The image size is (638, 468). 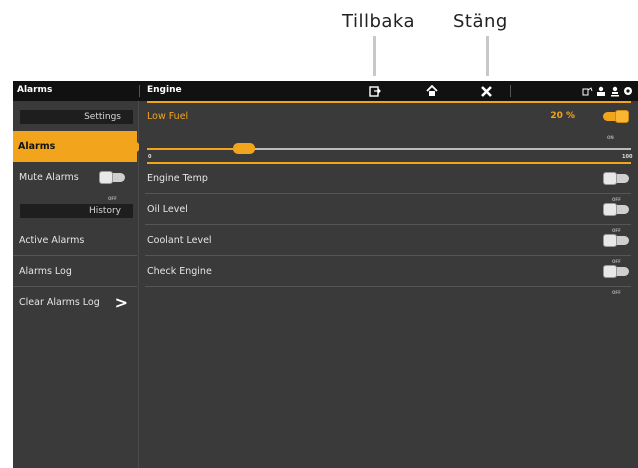 What do you see at coordinates (388, 182) in the screenshot?
I see `engine-temp-row: Engine Temp OFF` at bounding box center [388, 182].